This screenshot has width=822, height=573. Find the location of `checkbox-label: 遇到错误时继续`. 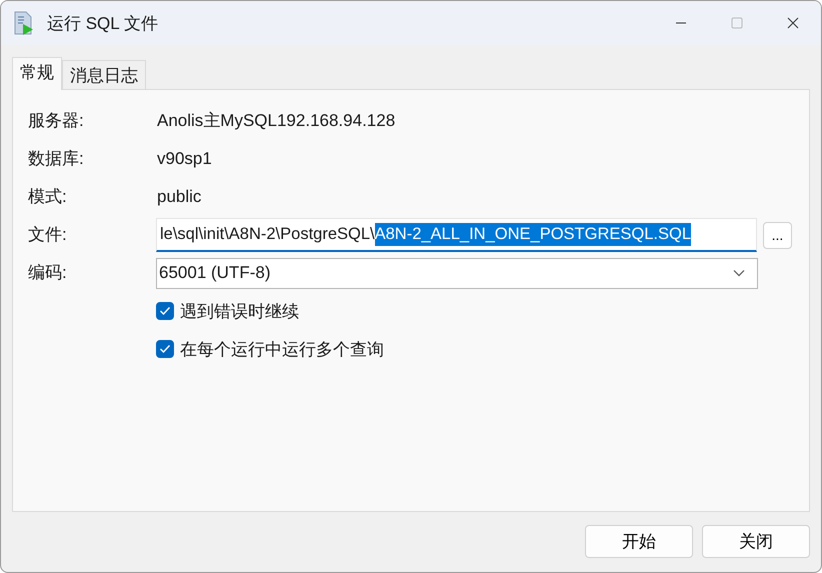

checkbox-label: 遇到错误时继续 is located at coordinates (239, 311).